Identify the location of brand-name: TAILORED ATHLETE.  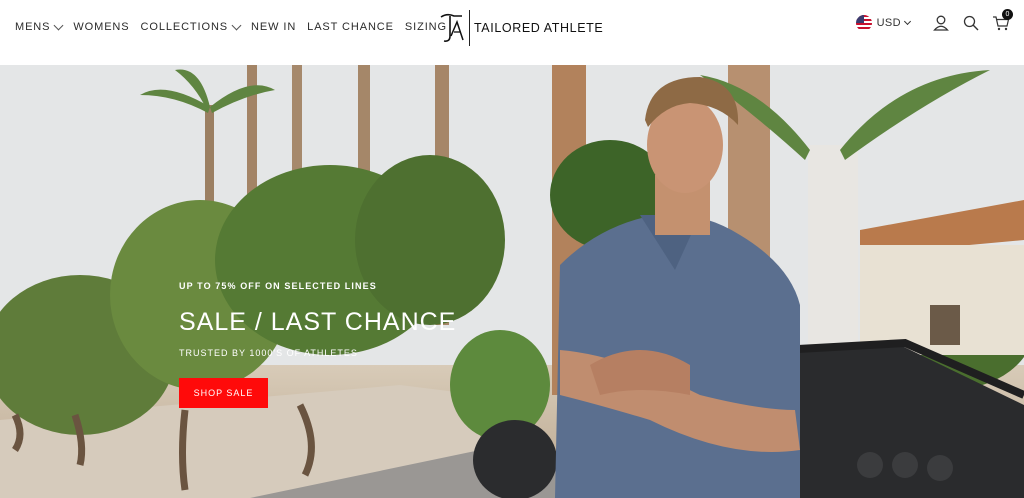
(539, 28).